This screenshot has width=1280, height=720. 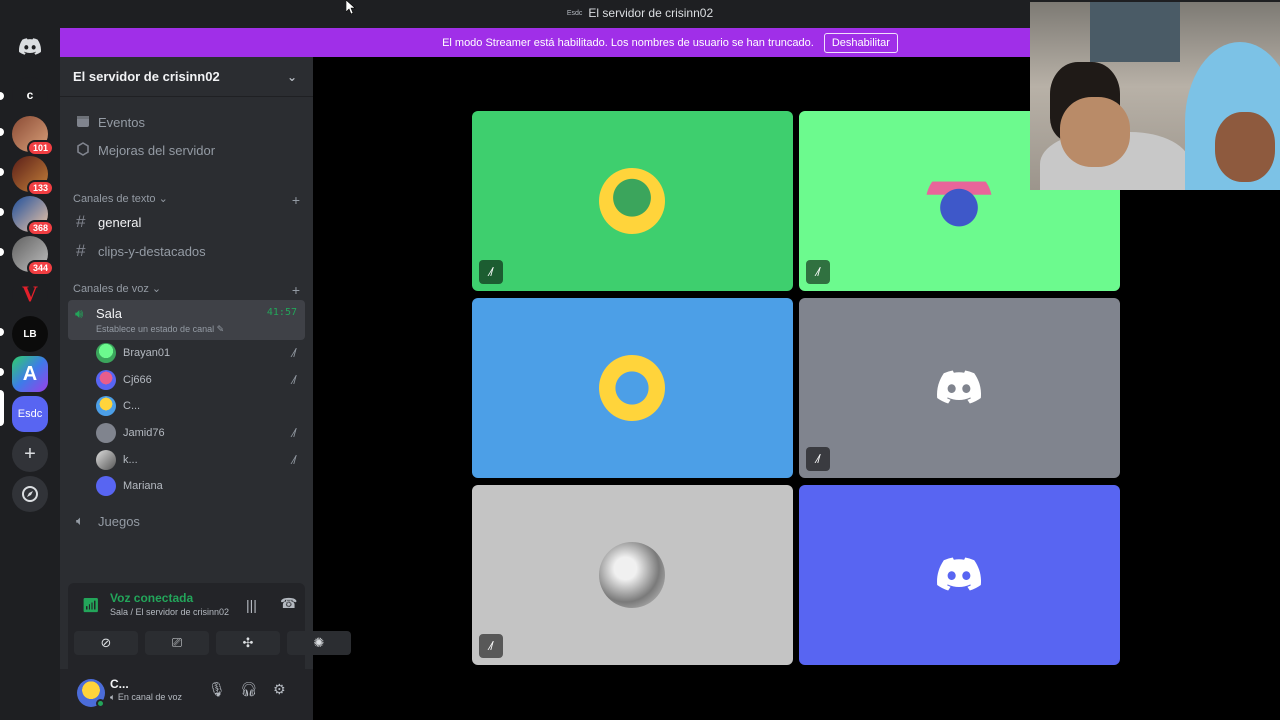 I want to click on calendar-icon, so click(x=83, y=122).